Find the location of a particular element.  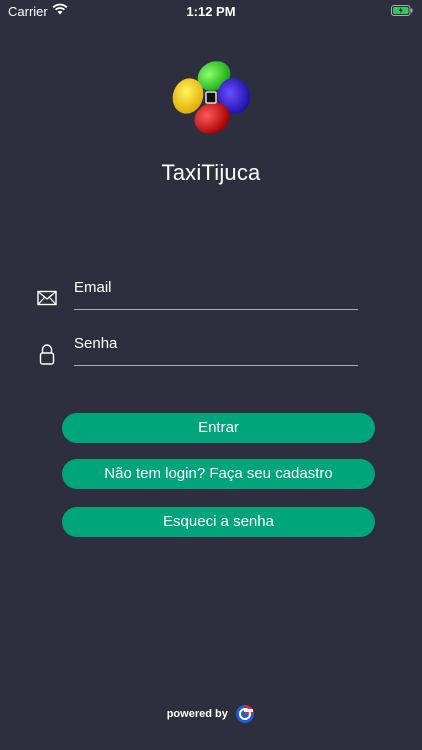

clock-time: 1:12 PM is located at coordinates (211, 11).